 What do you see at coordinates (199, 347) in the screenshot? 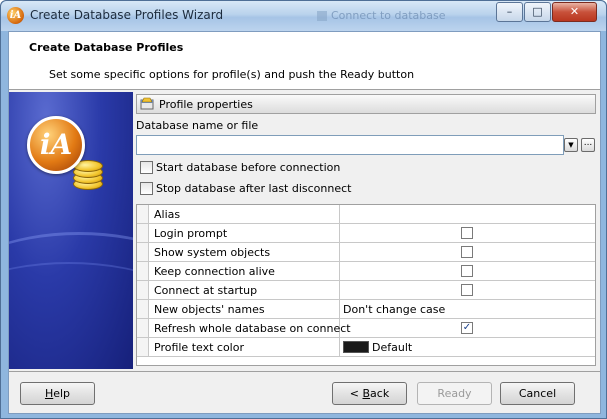
I see `grid-row-label: Profile text color` at bounding box center [199, 347].